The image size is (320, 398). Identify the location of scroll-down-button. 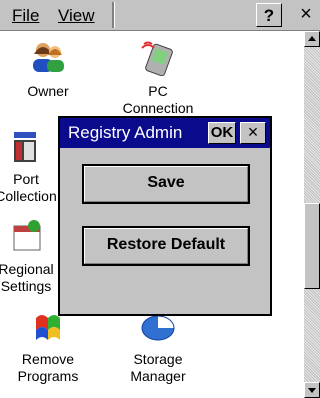
(312, 390).